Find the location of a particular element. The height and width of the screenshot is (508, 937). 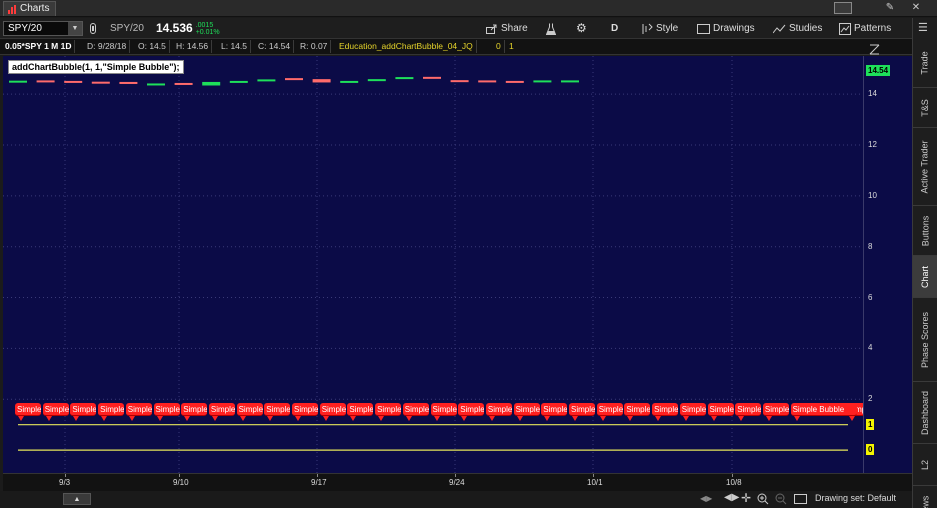

symbol-link-icon is located at coordinates (93, 28).